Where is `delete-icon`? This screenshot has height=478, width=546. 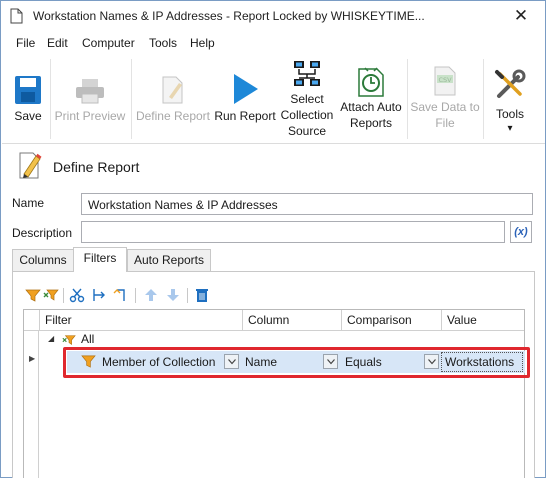 delete-icon is located at coordinates (202, 295).